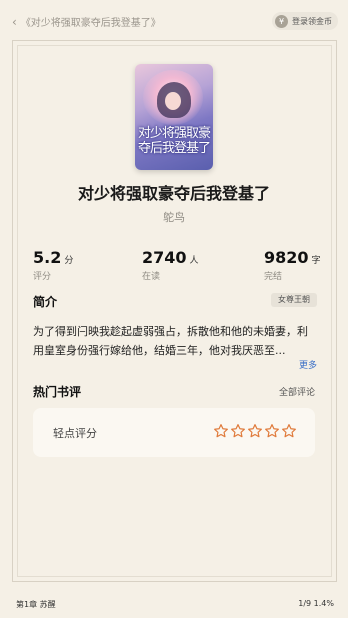 The height and width of the screenshot is (618, 348). Describe the element at coordinates (90, 23) in the screenshot. I see `back-book-title: 《对少将强取豪夺后我登基了》` at that location.